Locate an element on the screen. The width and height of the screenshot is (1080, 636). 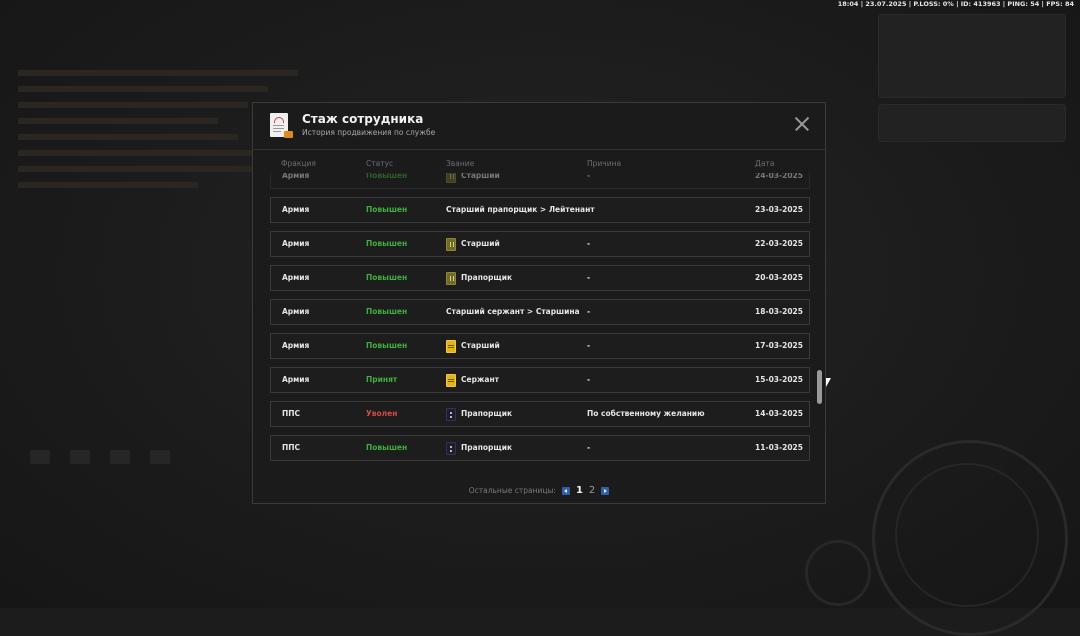
row-rank: Старший прапорщик > Лейтенант is located at coordinates (520, 210).